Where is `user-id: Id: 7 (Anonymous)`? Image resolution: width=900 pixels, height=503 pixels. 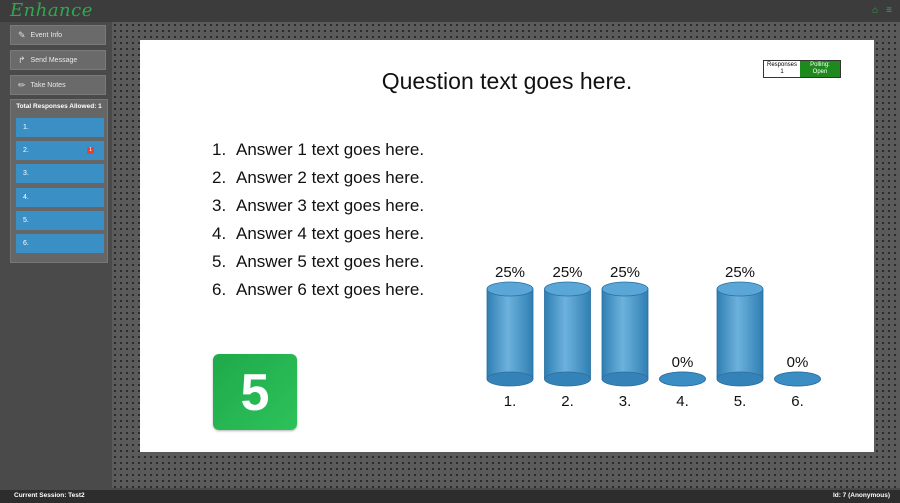
user-id: Id: 7 (Anonymous) is located at coordinates (861, 495).